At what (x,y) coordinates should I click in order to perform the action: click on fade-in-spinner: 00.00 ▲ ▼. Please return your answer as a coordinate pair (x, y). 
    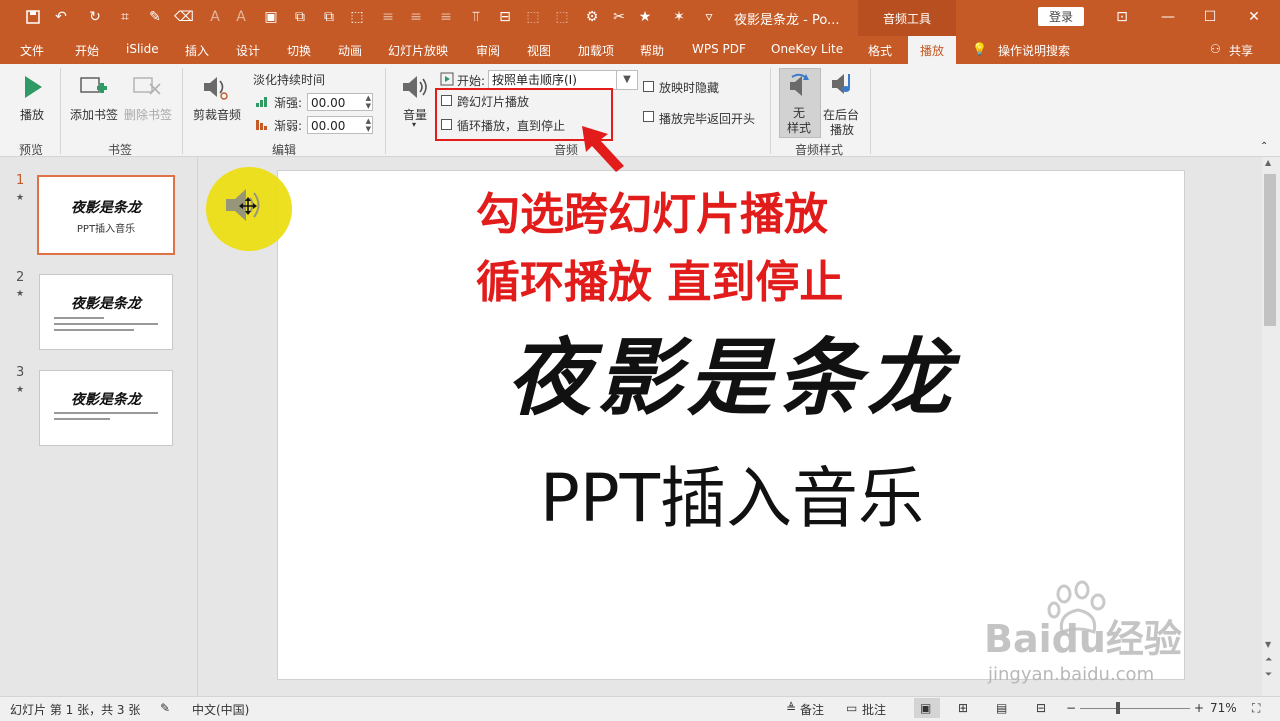
    Looking at the image, I should click on (340, 102).